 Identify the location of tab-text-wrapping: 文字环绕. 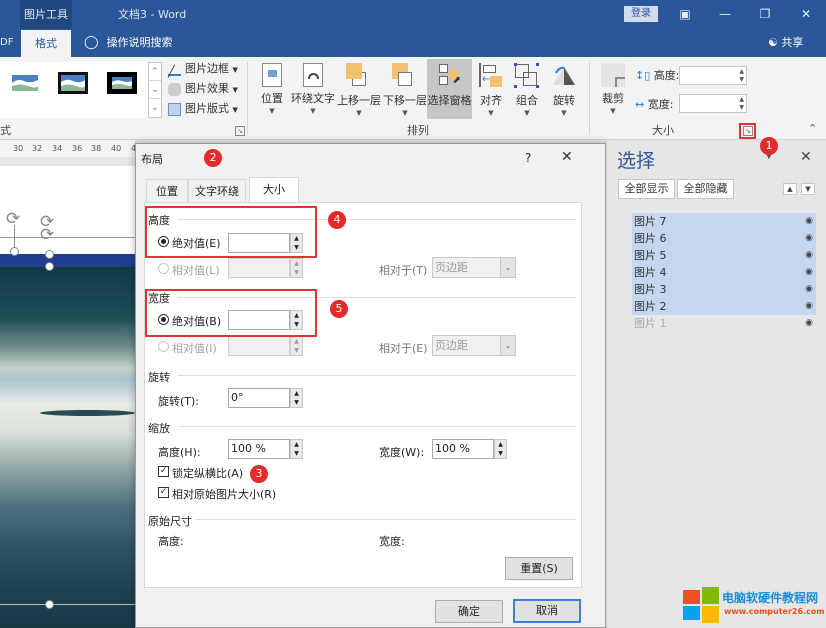
(217, 190).